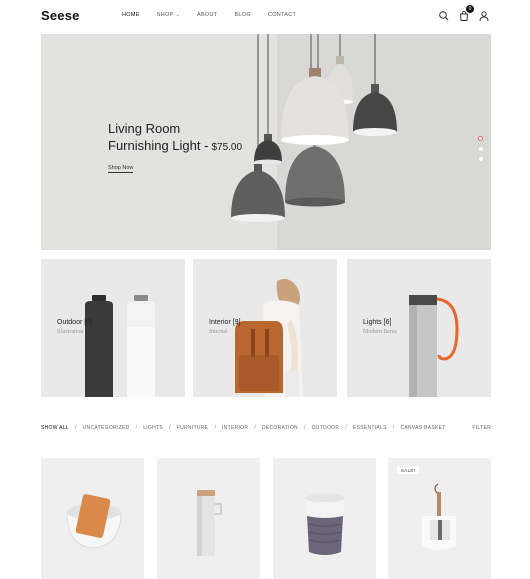 This screenshot has width=530, height=579. What do you see at coordinates (113, 328) in the screenshot?
I see `category-card-outdoor: Outdoor [8] Illustration` at bounding box center [113, 328].